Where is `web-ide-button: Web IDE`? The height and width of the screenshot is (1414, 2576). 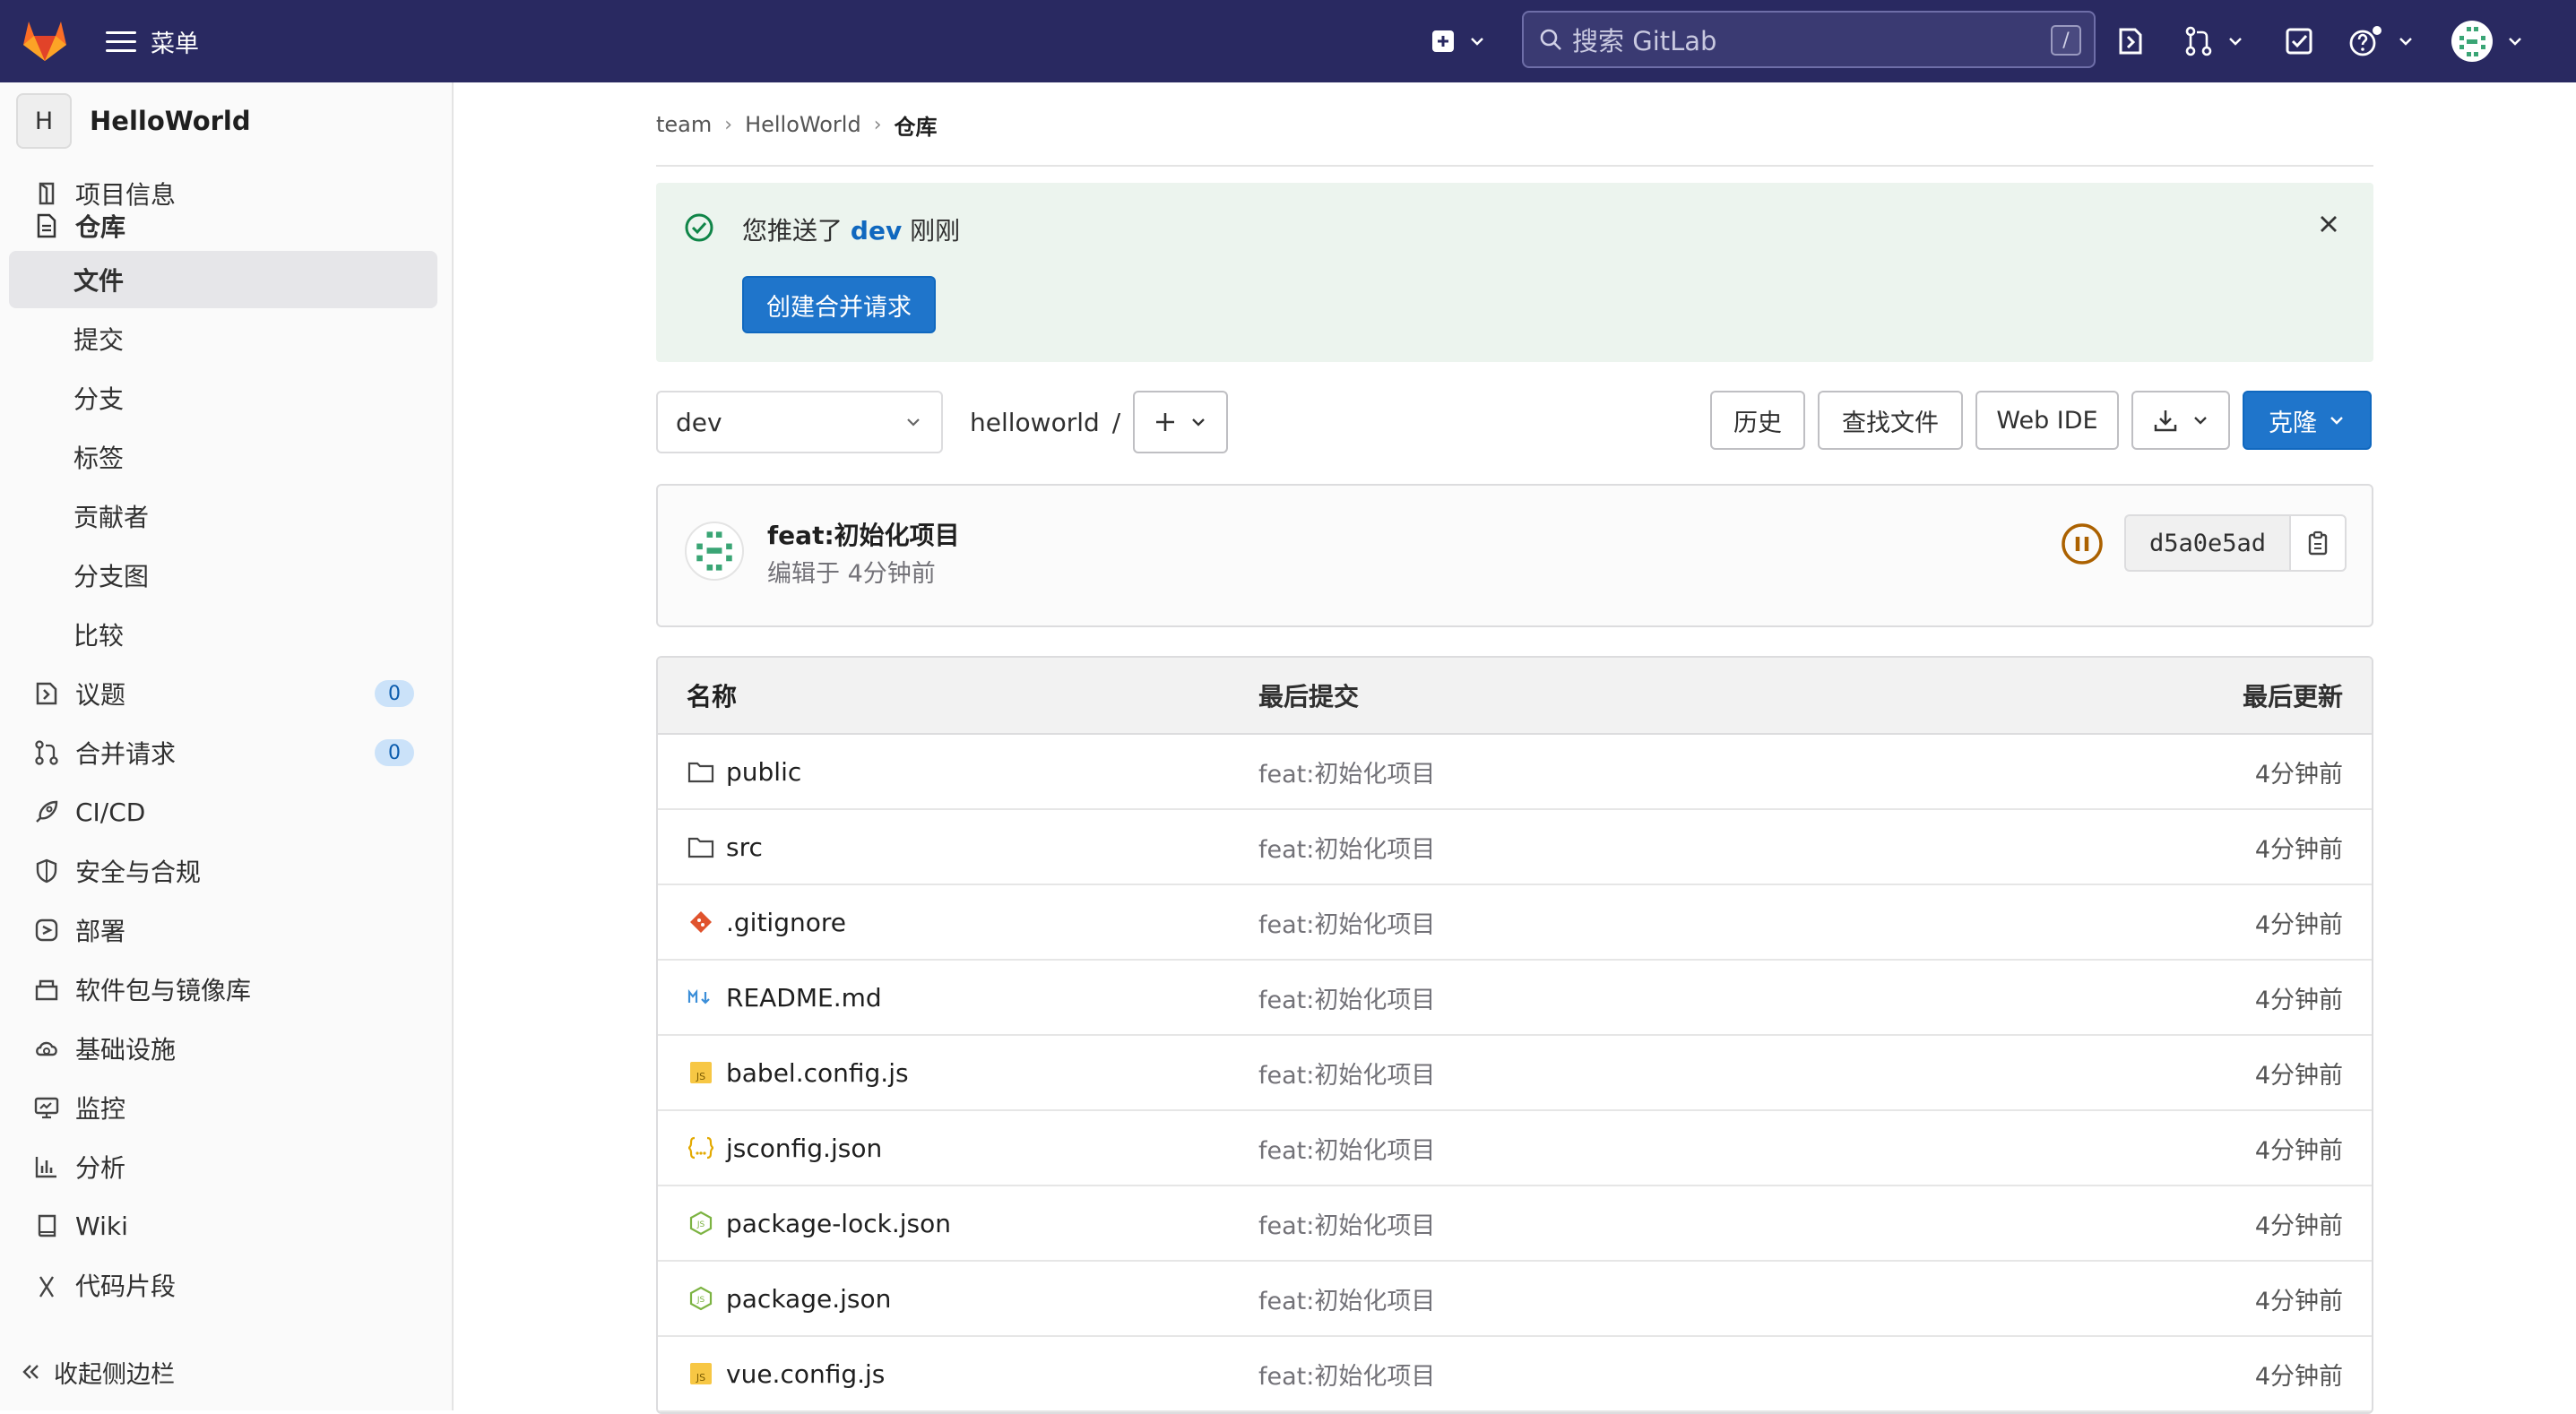
web-ide-button: Web IDE is located at coordinates (2047, 420).